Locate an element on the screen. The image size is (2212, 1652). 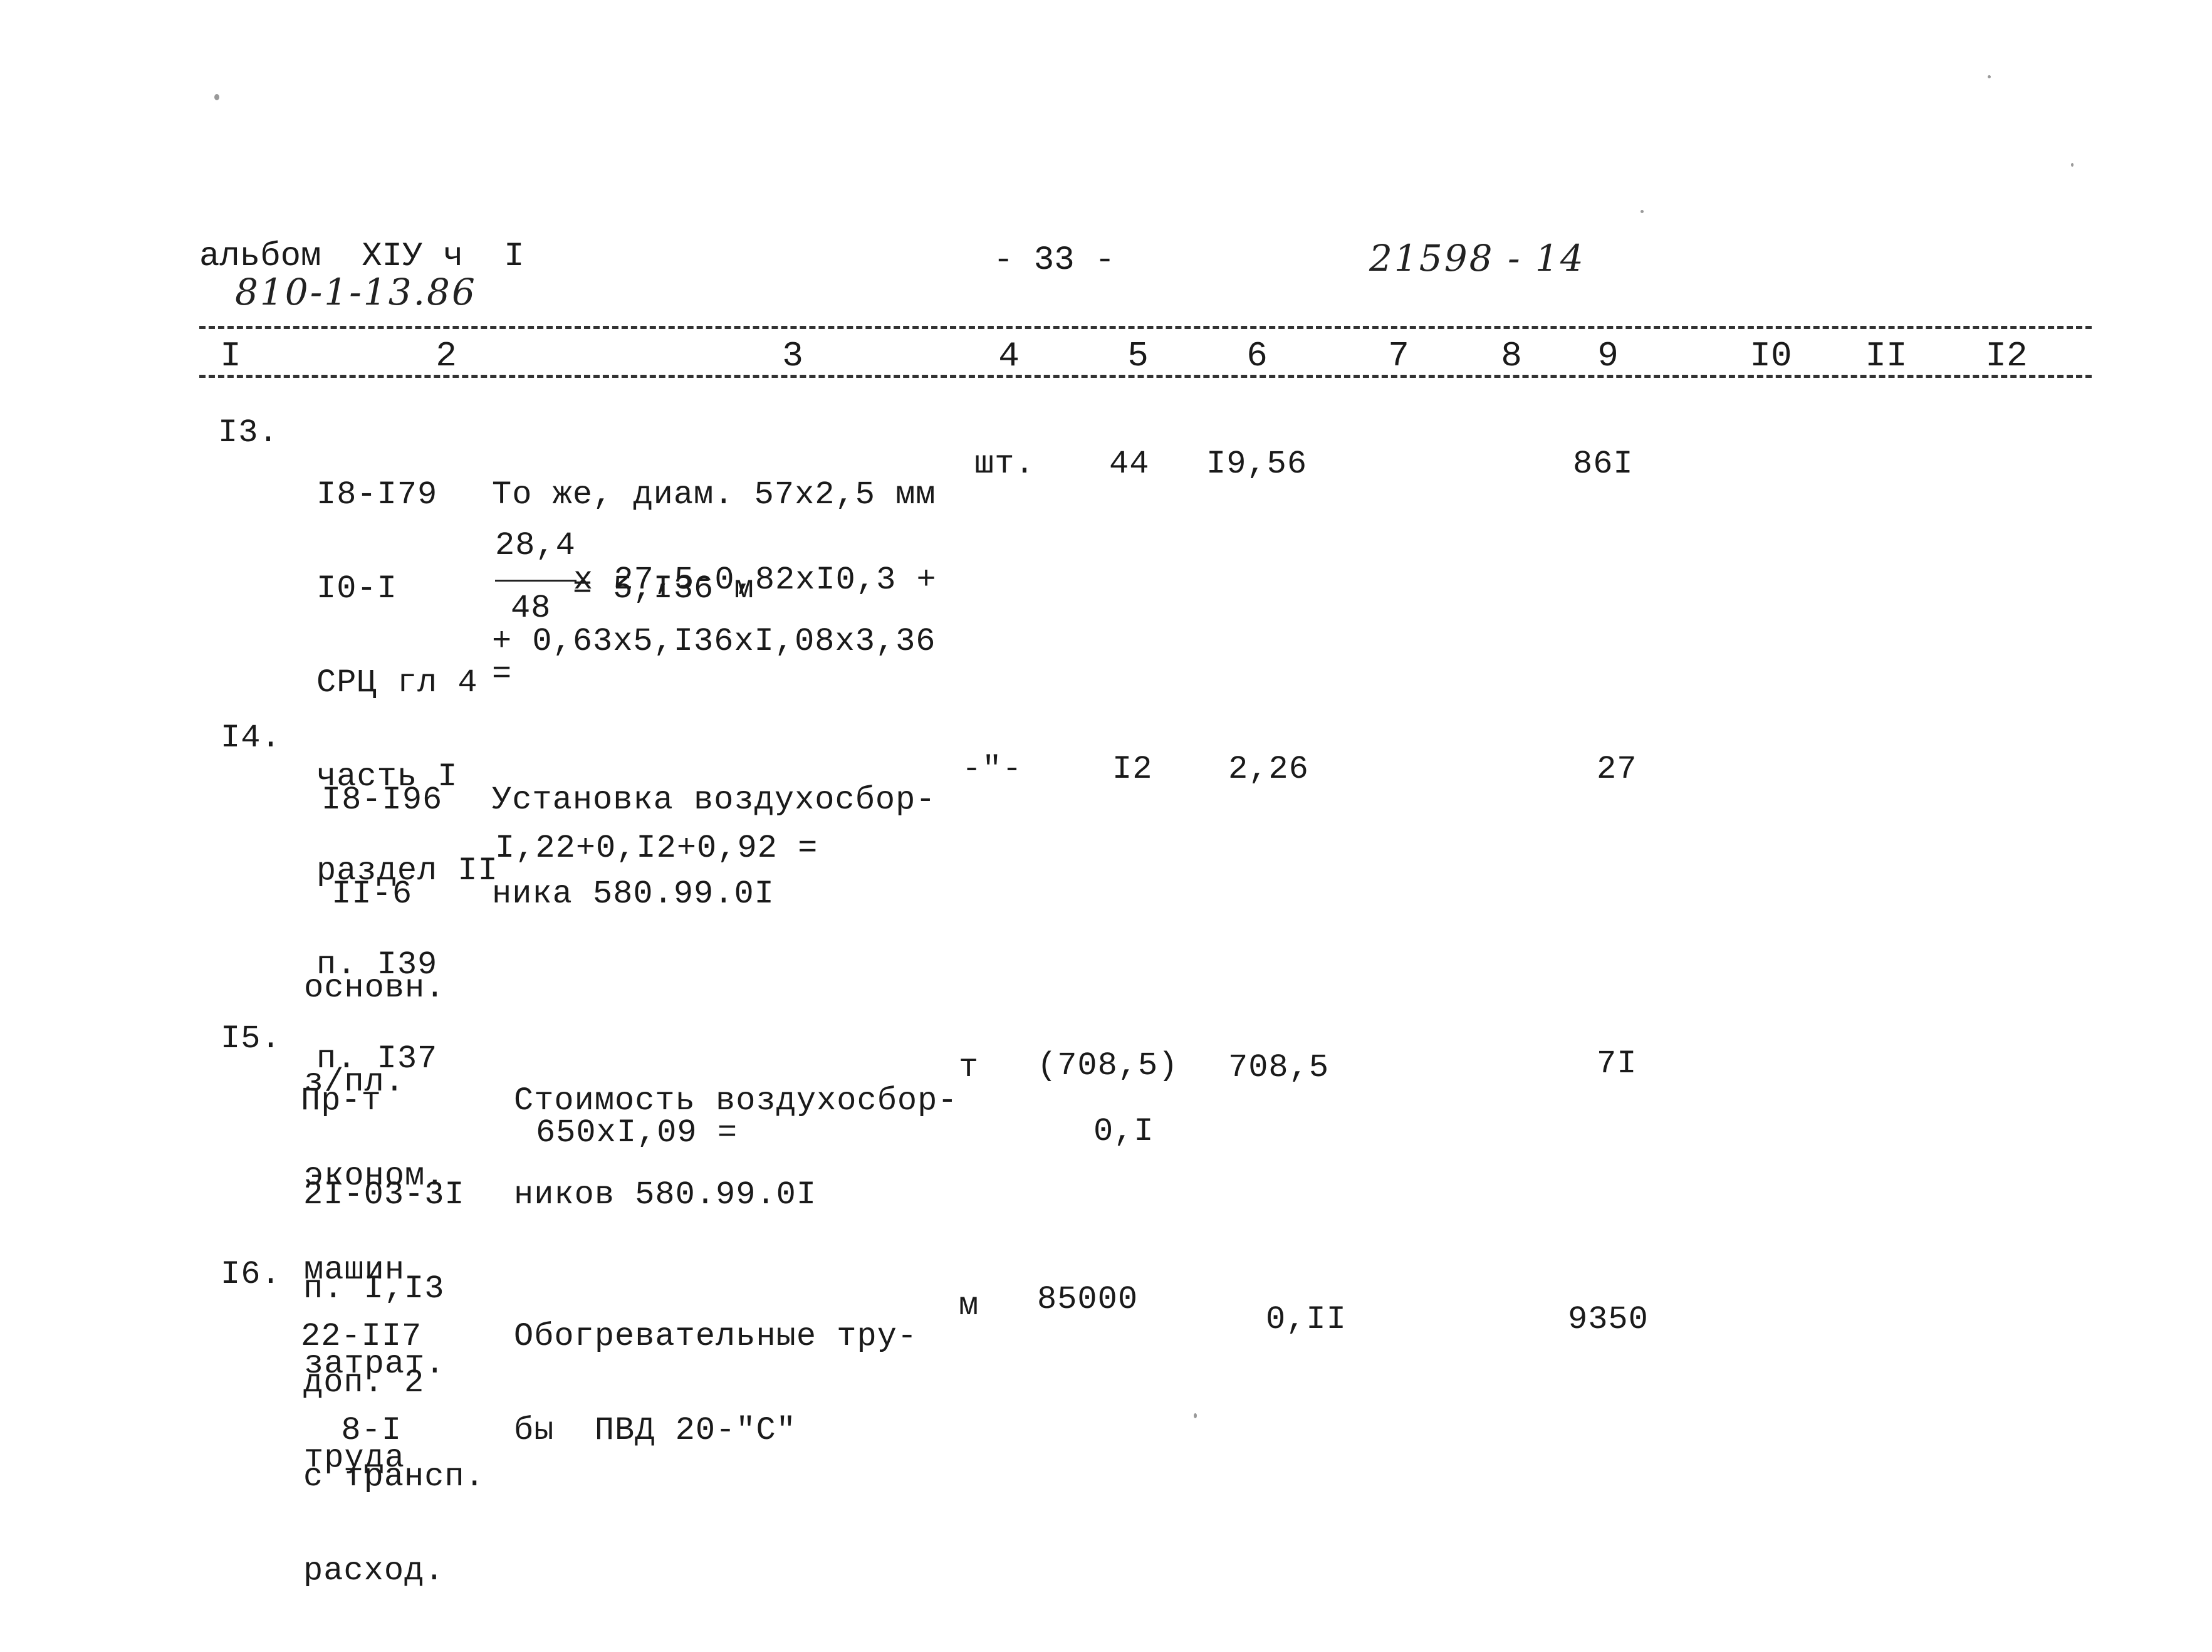
column-number-11: II is located at coordinates (1886, 356).